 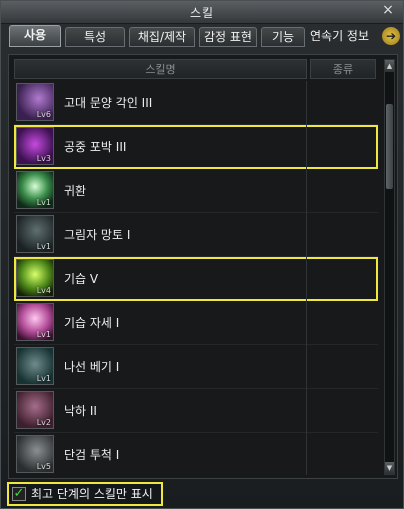 I want to click on level-badge: Lv6, so click(x=43, y=114).